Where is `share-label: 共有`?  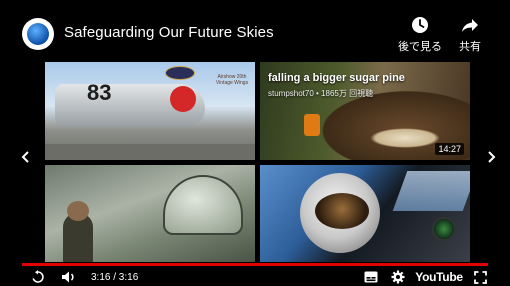
share-label: 共有 is located at coordinates (470, 47).